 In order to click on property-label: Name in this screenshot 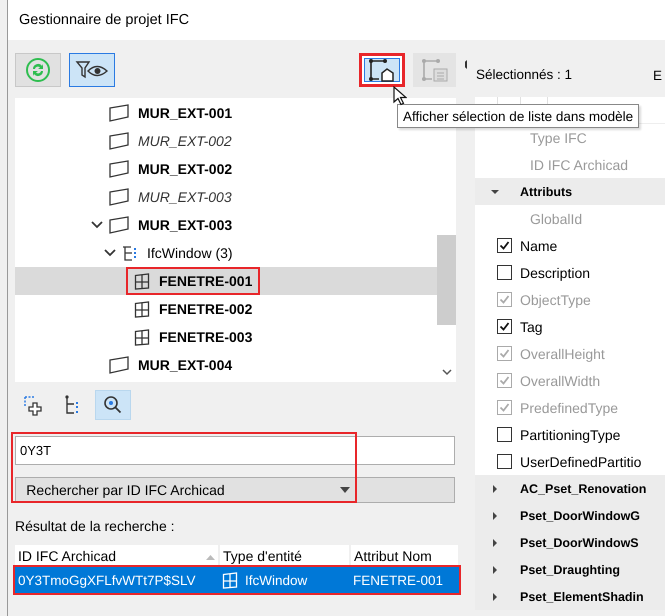, I will do `click(539, 246)`.